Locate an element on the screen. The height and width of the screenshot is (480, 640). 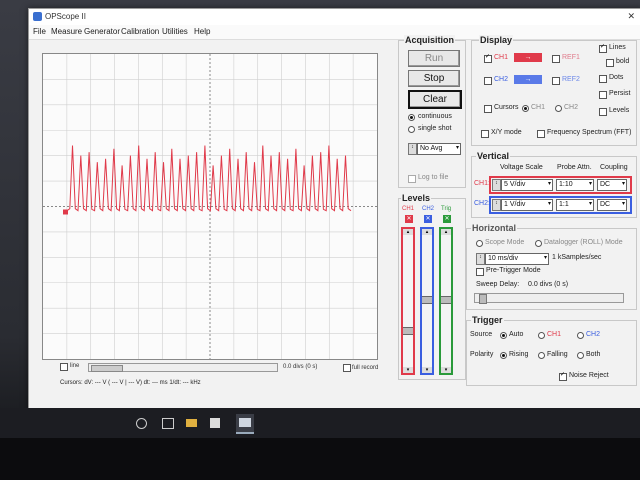
ref2-checkbox is located at coordinates (556, 81).